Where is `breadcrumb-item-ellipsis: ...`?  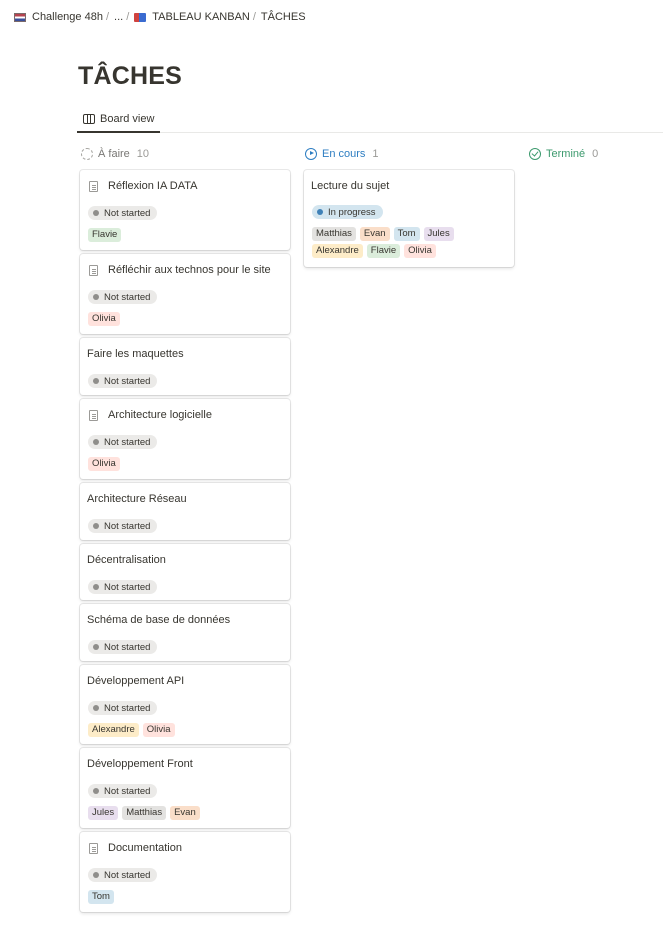
breadcrumb-item-ellipsis: ... is located at coordinates (118, 17).